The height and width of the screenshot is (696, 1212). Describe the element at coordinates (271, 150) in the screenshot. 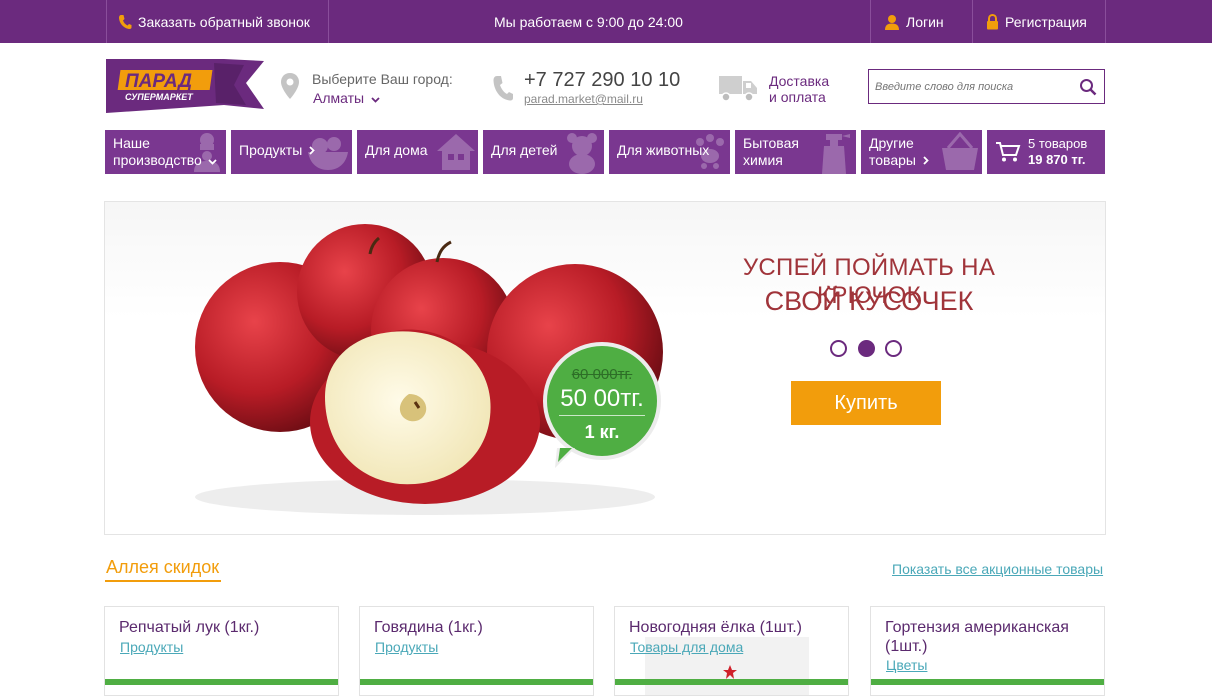

I see `nav-label-text: Продукты` at that location.